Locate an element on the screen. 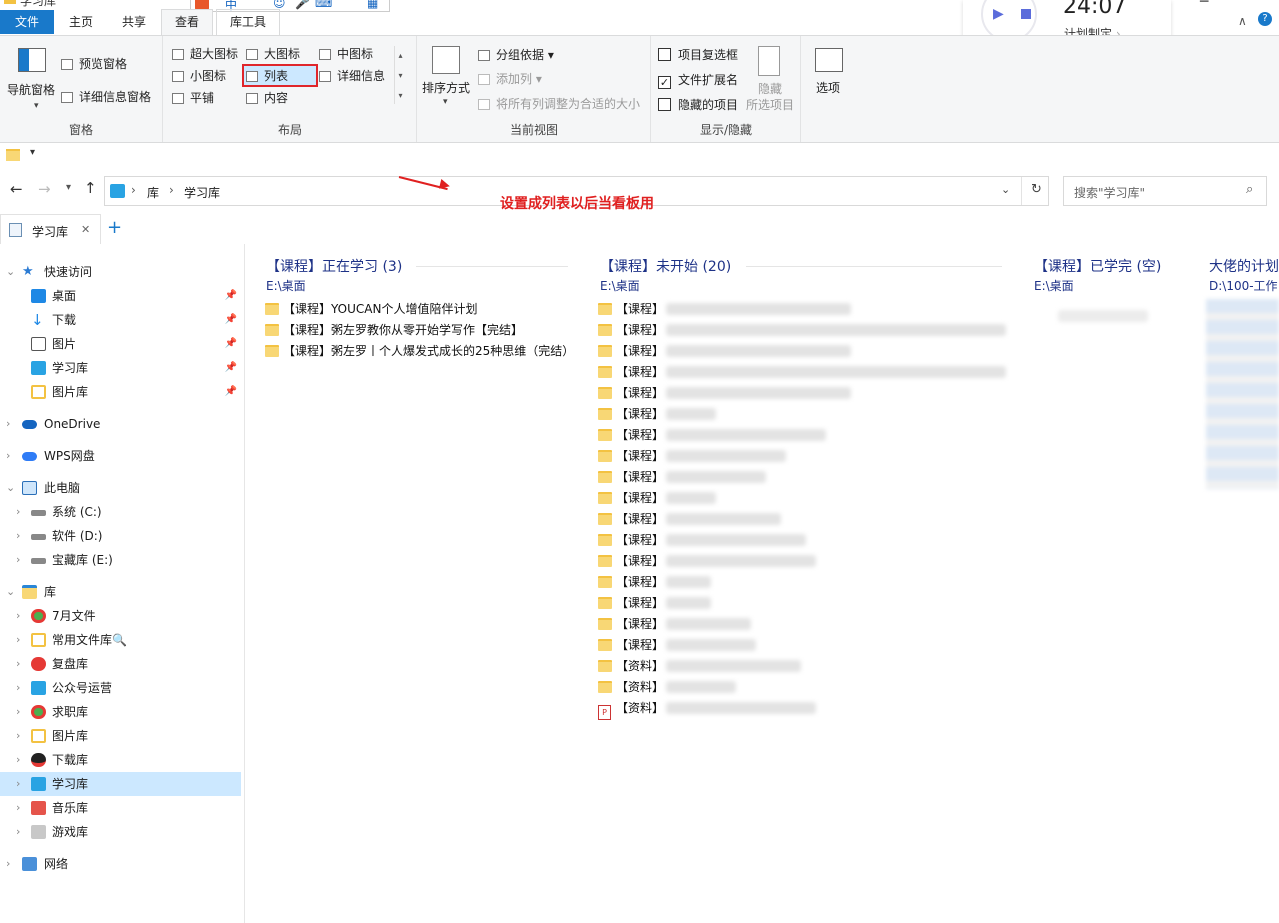  minimize-button: ─ is located at coordinates (1204, 5).